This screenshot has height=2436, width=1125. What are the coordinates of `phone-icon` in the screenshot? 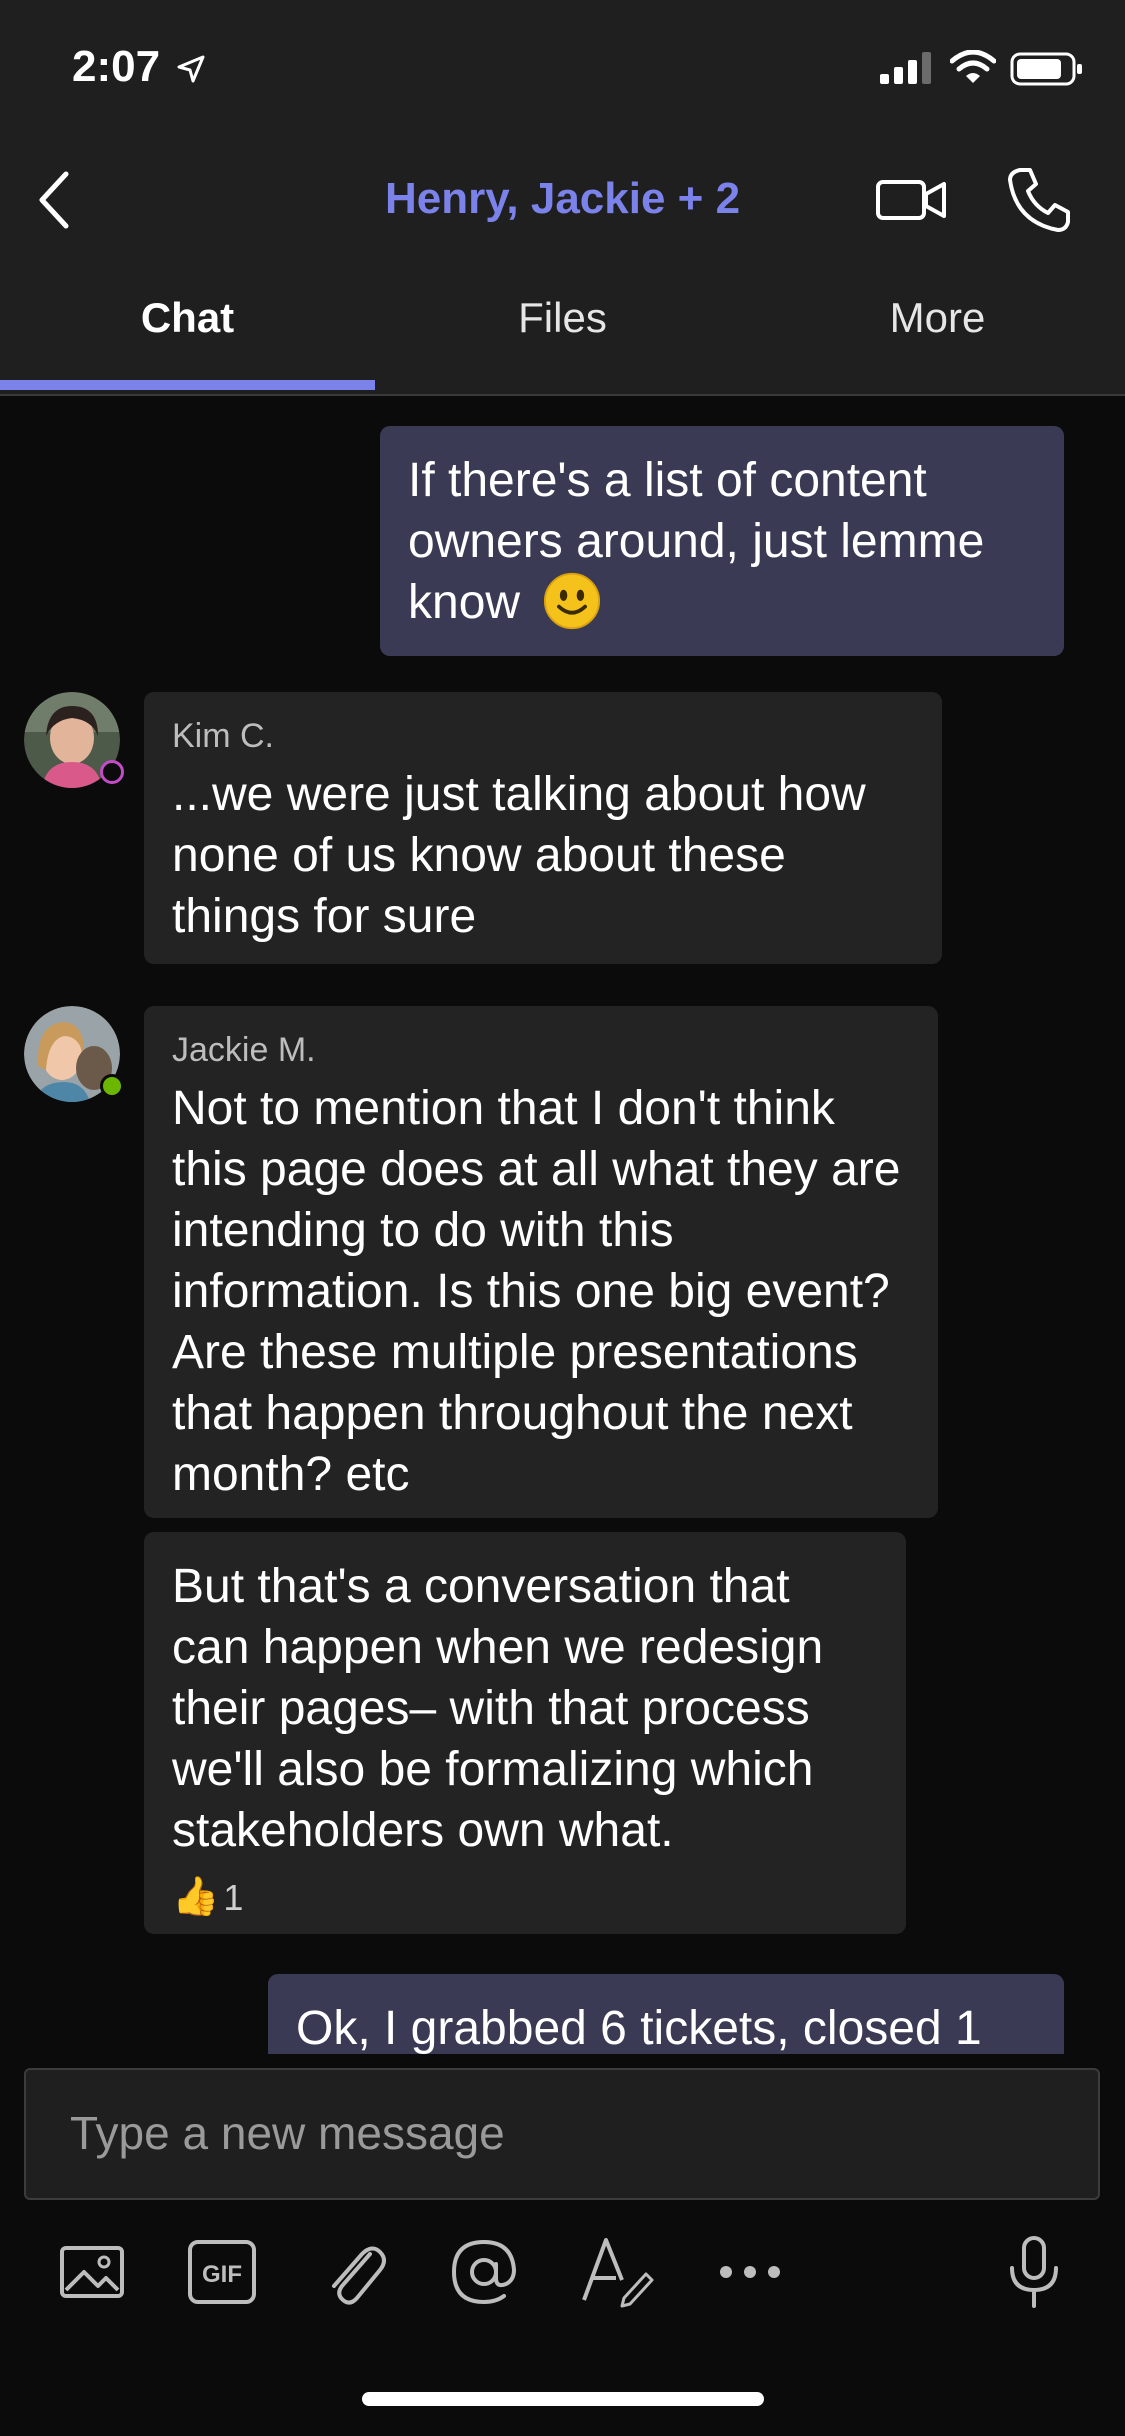 It's located at (1038, 199).